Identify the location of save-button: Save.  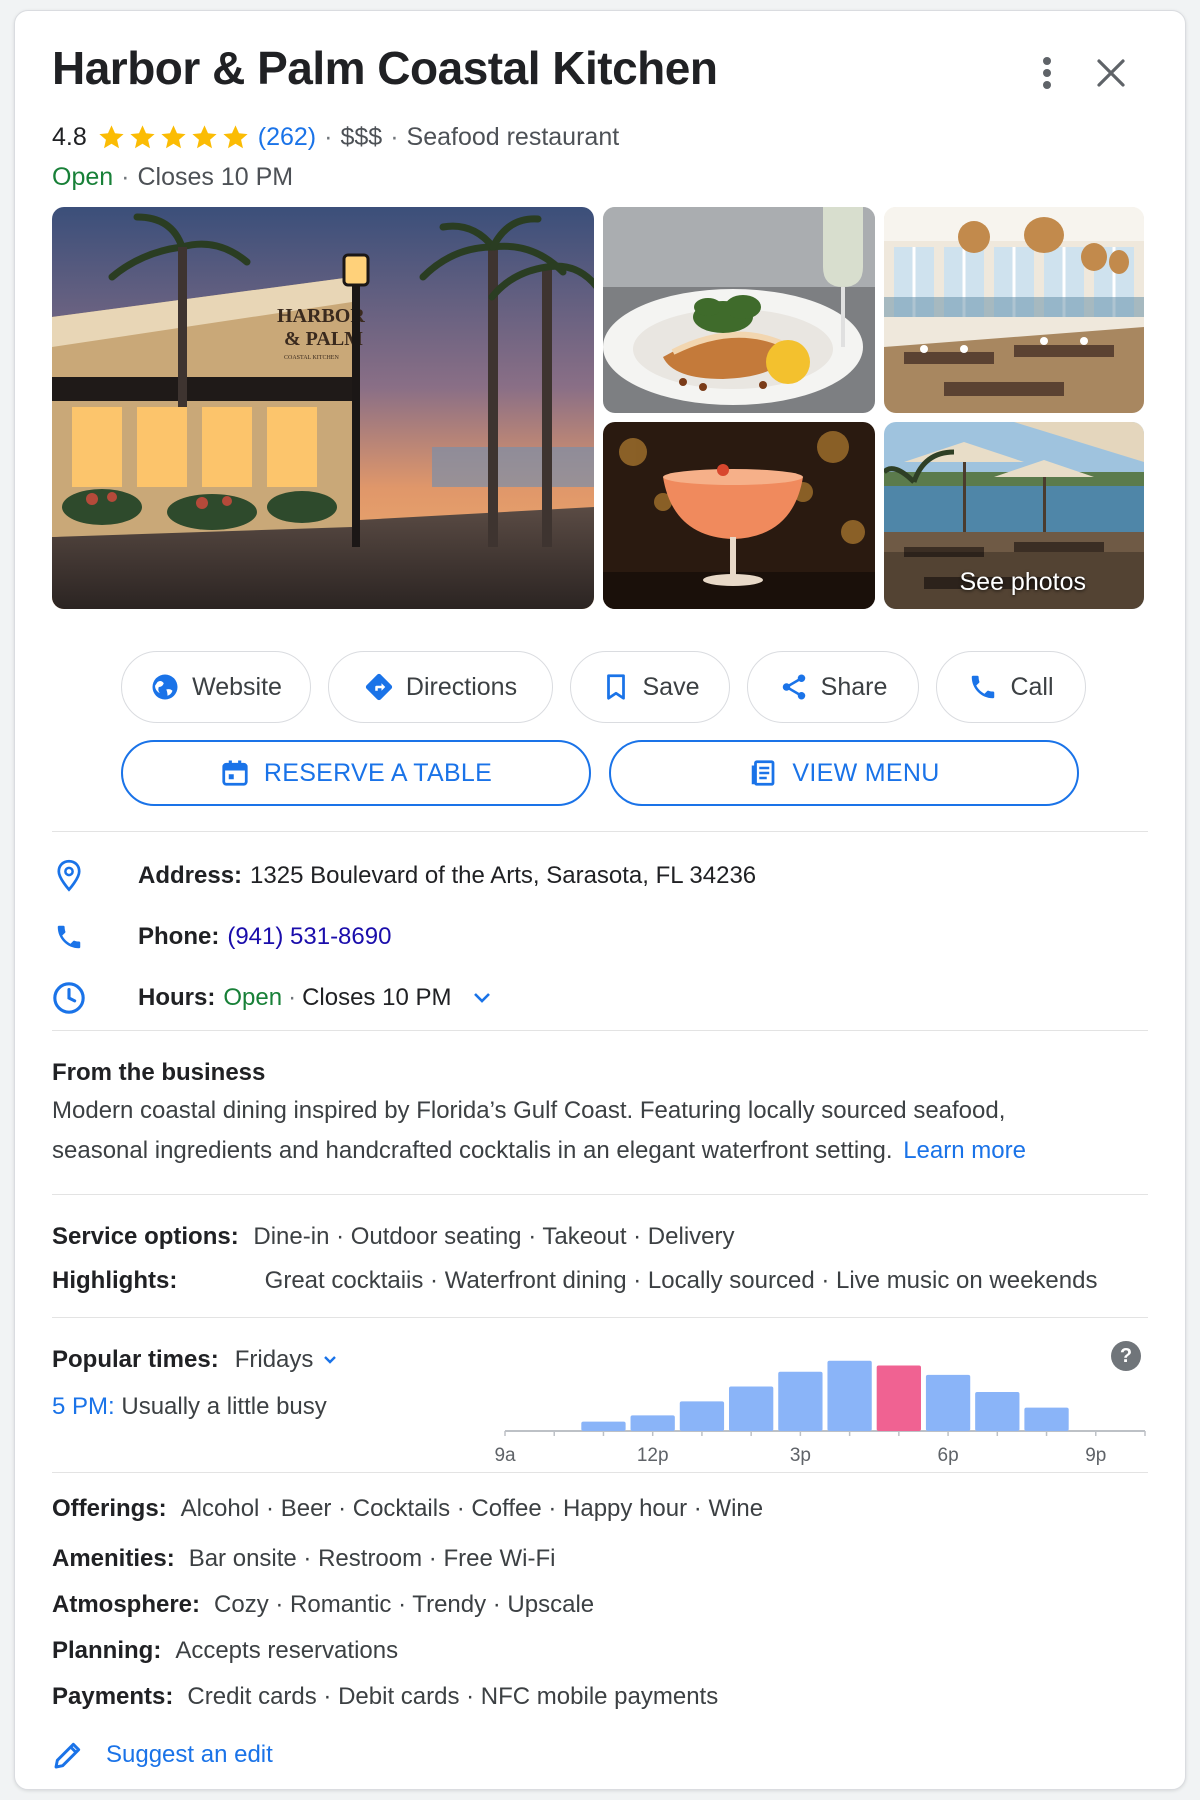
(650, 687).